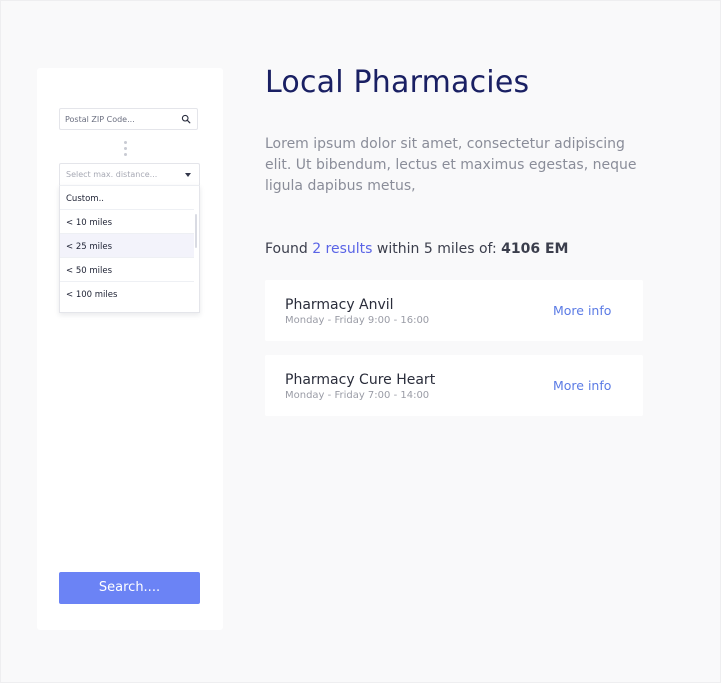 This screenshot has height=683, width=721. I want to click on more-vertical-icon, so click(125, 149).